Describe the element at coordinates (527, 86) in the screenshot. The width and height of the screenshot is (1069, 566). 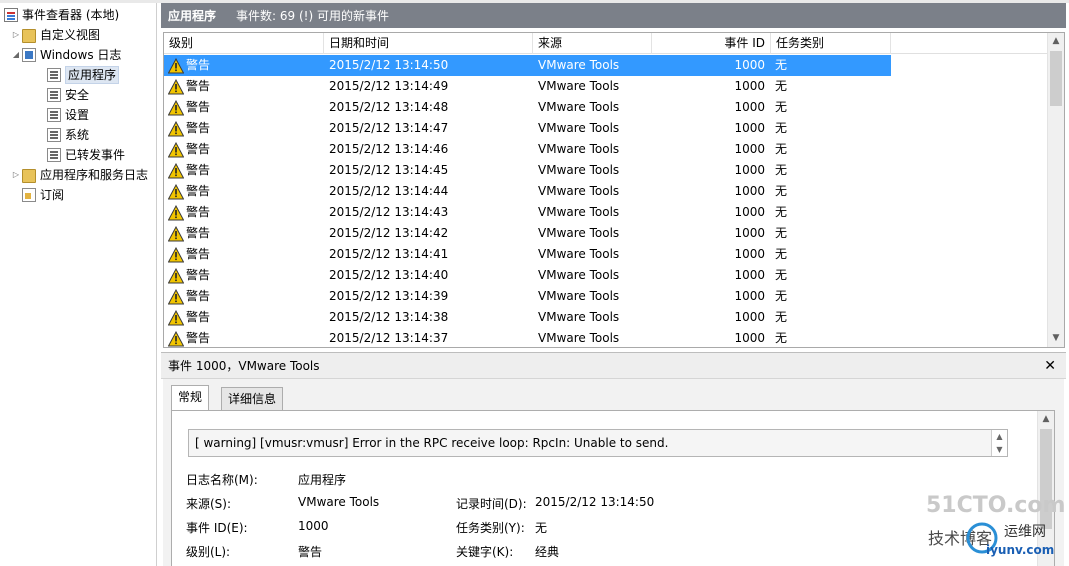
I see `table-row: 警告 2015/2/12 13:14:49 VMware Tools 1000 无` at that location.